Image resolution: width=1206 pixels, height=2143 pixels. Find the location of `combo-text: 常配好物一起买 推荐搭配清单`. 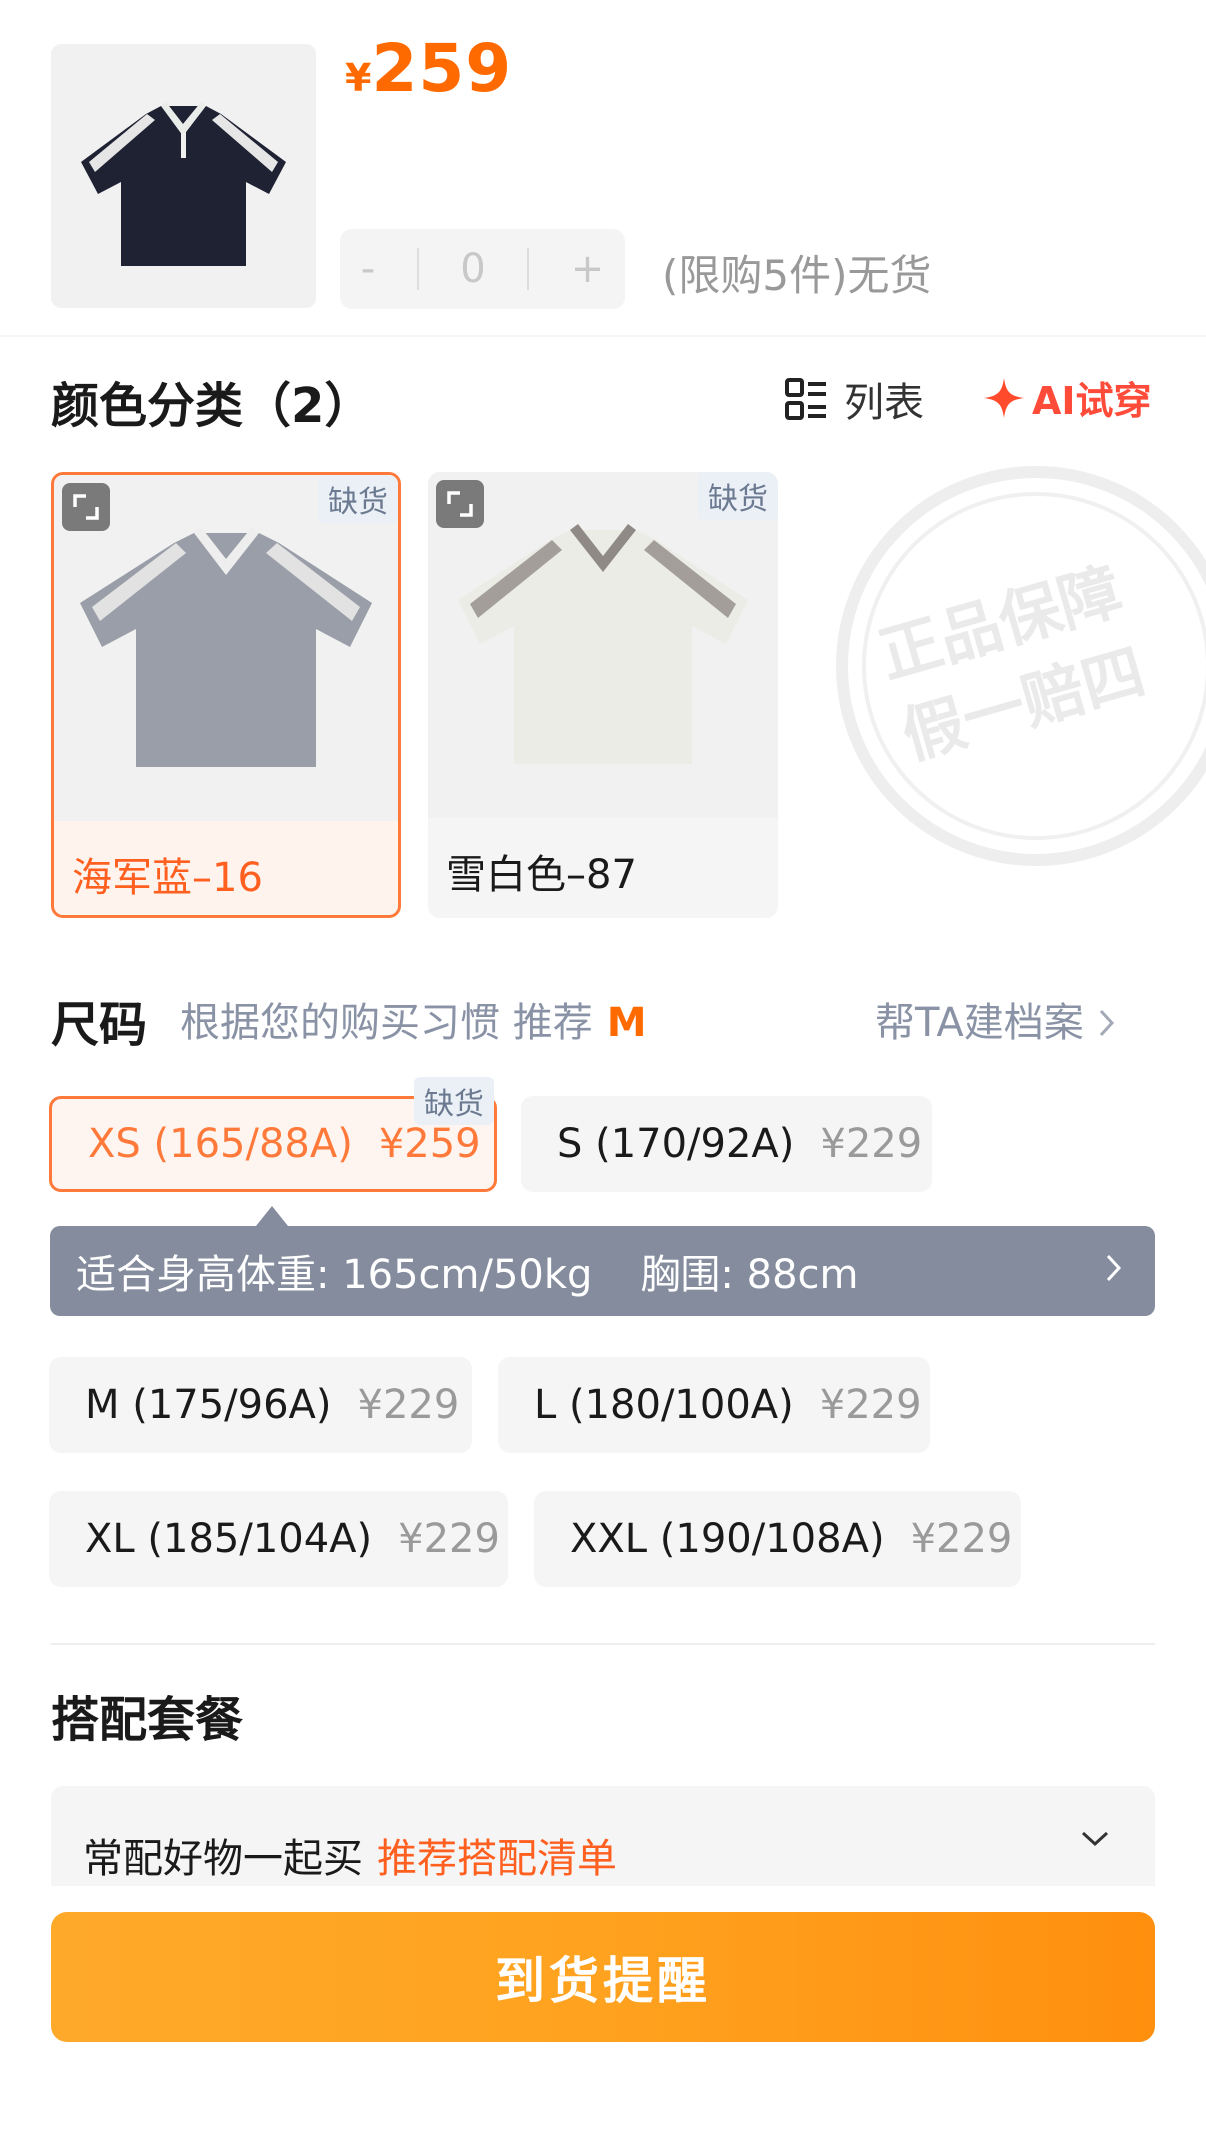

combo-text: 常配好物一起买 推荐搭配清单 is located at coordinates (350, 1855).